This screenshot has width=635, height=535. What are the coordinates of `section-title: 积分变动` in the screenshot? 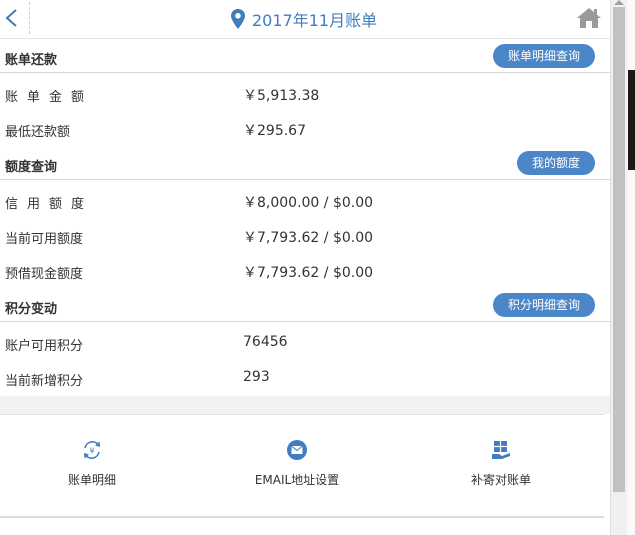 It's located at (31, 309).